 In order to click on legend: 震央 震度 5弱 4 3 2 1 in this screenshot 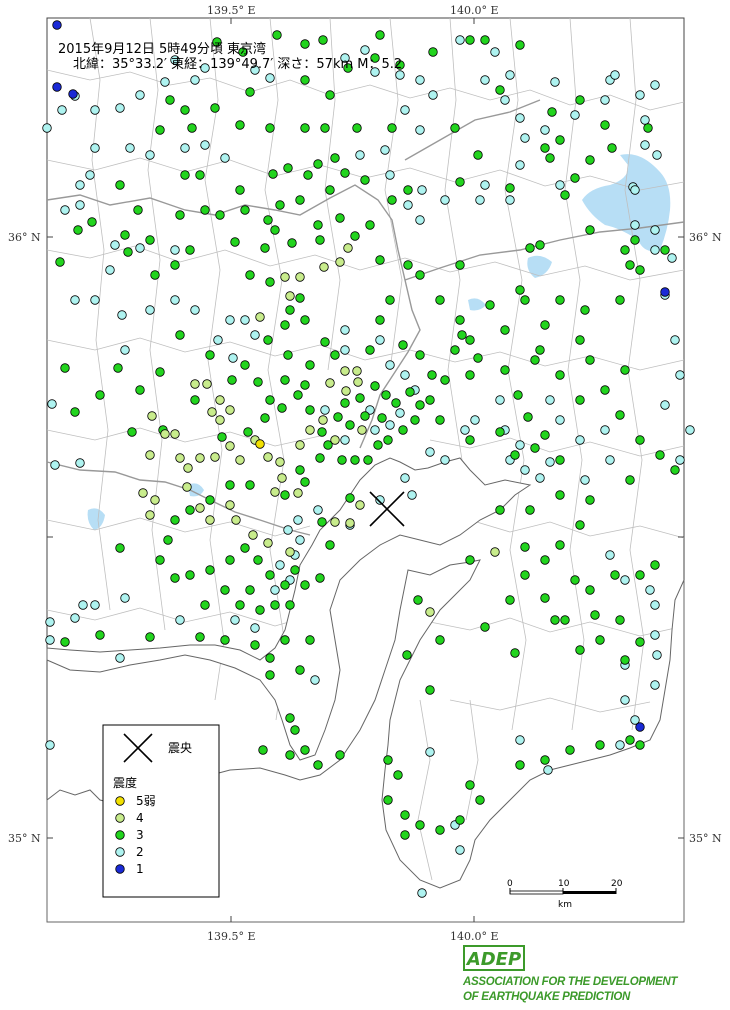, I will do `click(161, 811)`.